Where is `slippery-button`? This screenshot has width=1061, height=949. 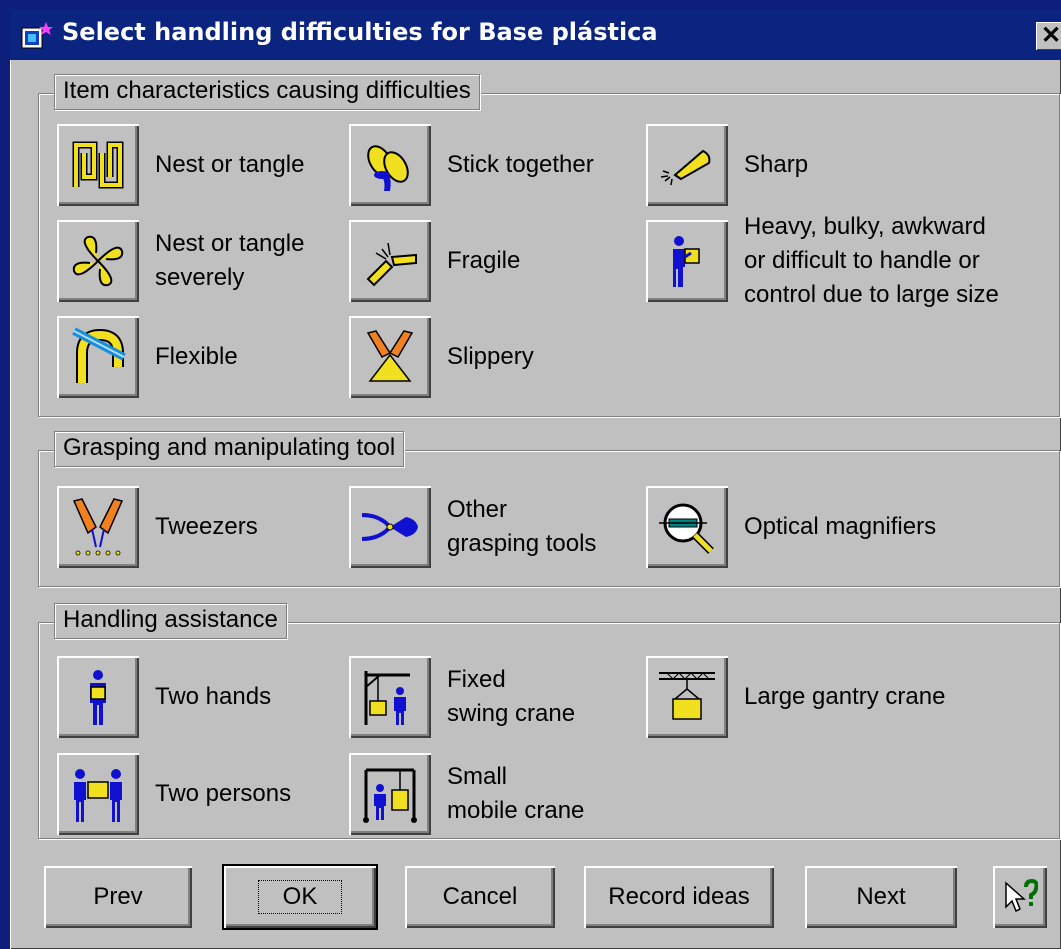
slippery-button is located at coordinates (390, 357).